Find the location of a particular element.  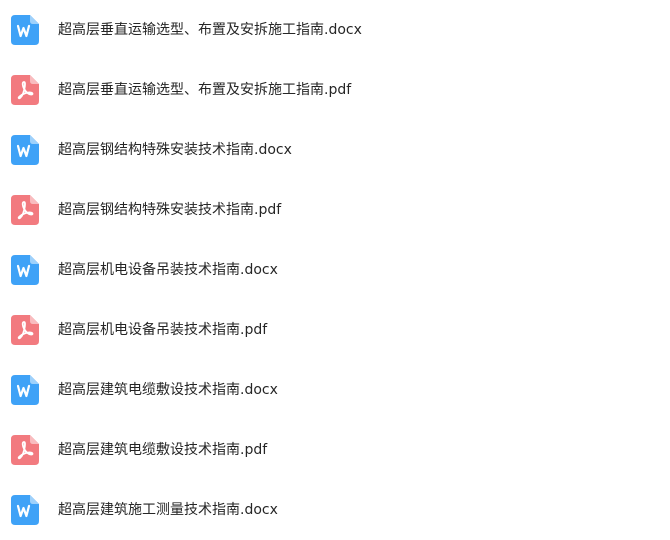

file-row-1: 超高层垂直运输选型、布置及安拆施工指南.docx is located at coordinates (335, 30).